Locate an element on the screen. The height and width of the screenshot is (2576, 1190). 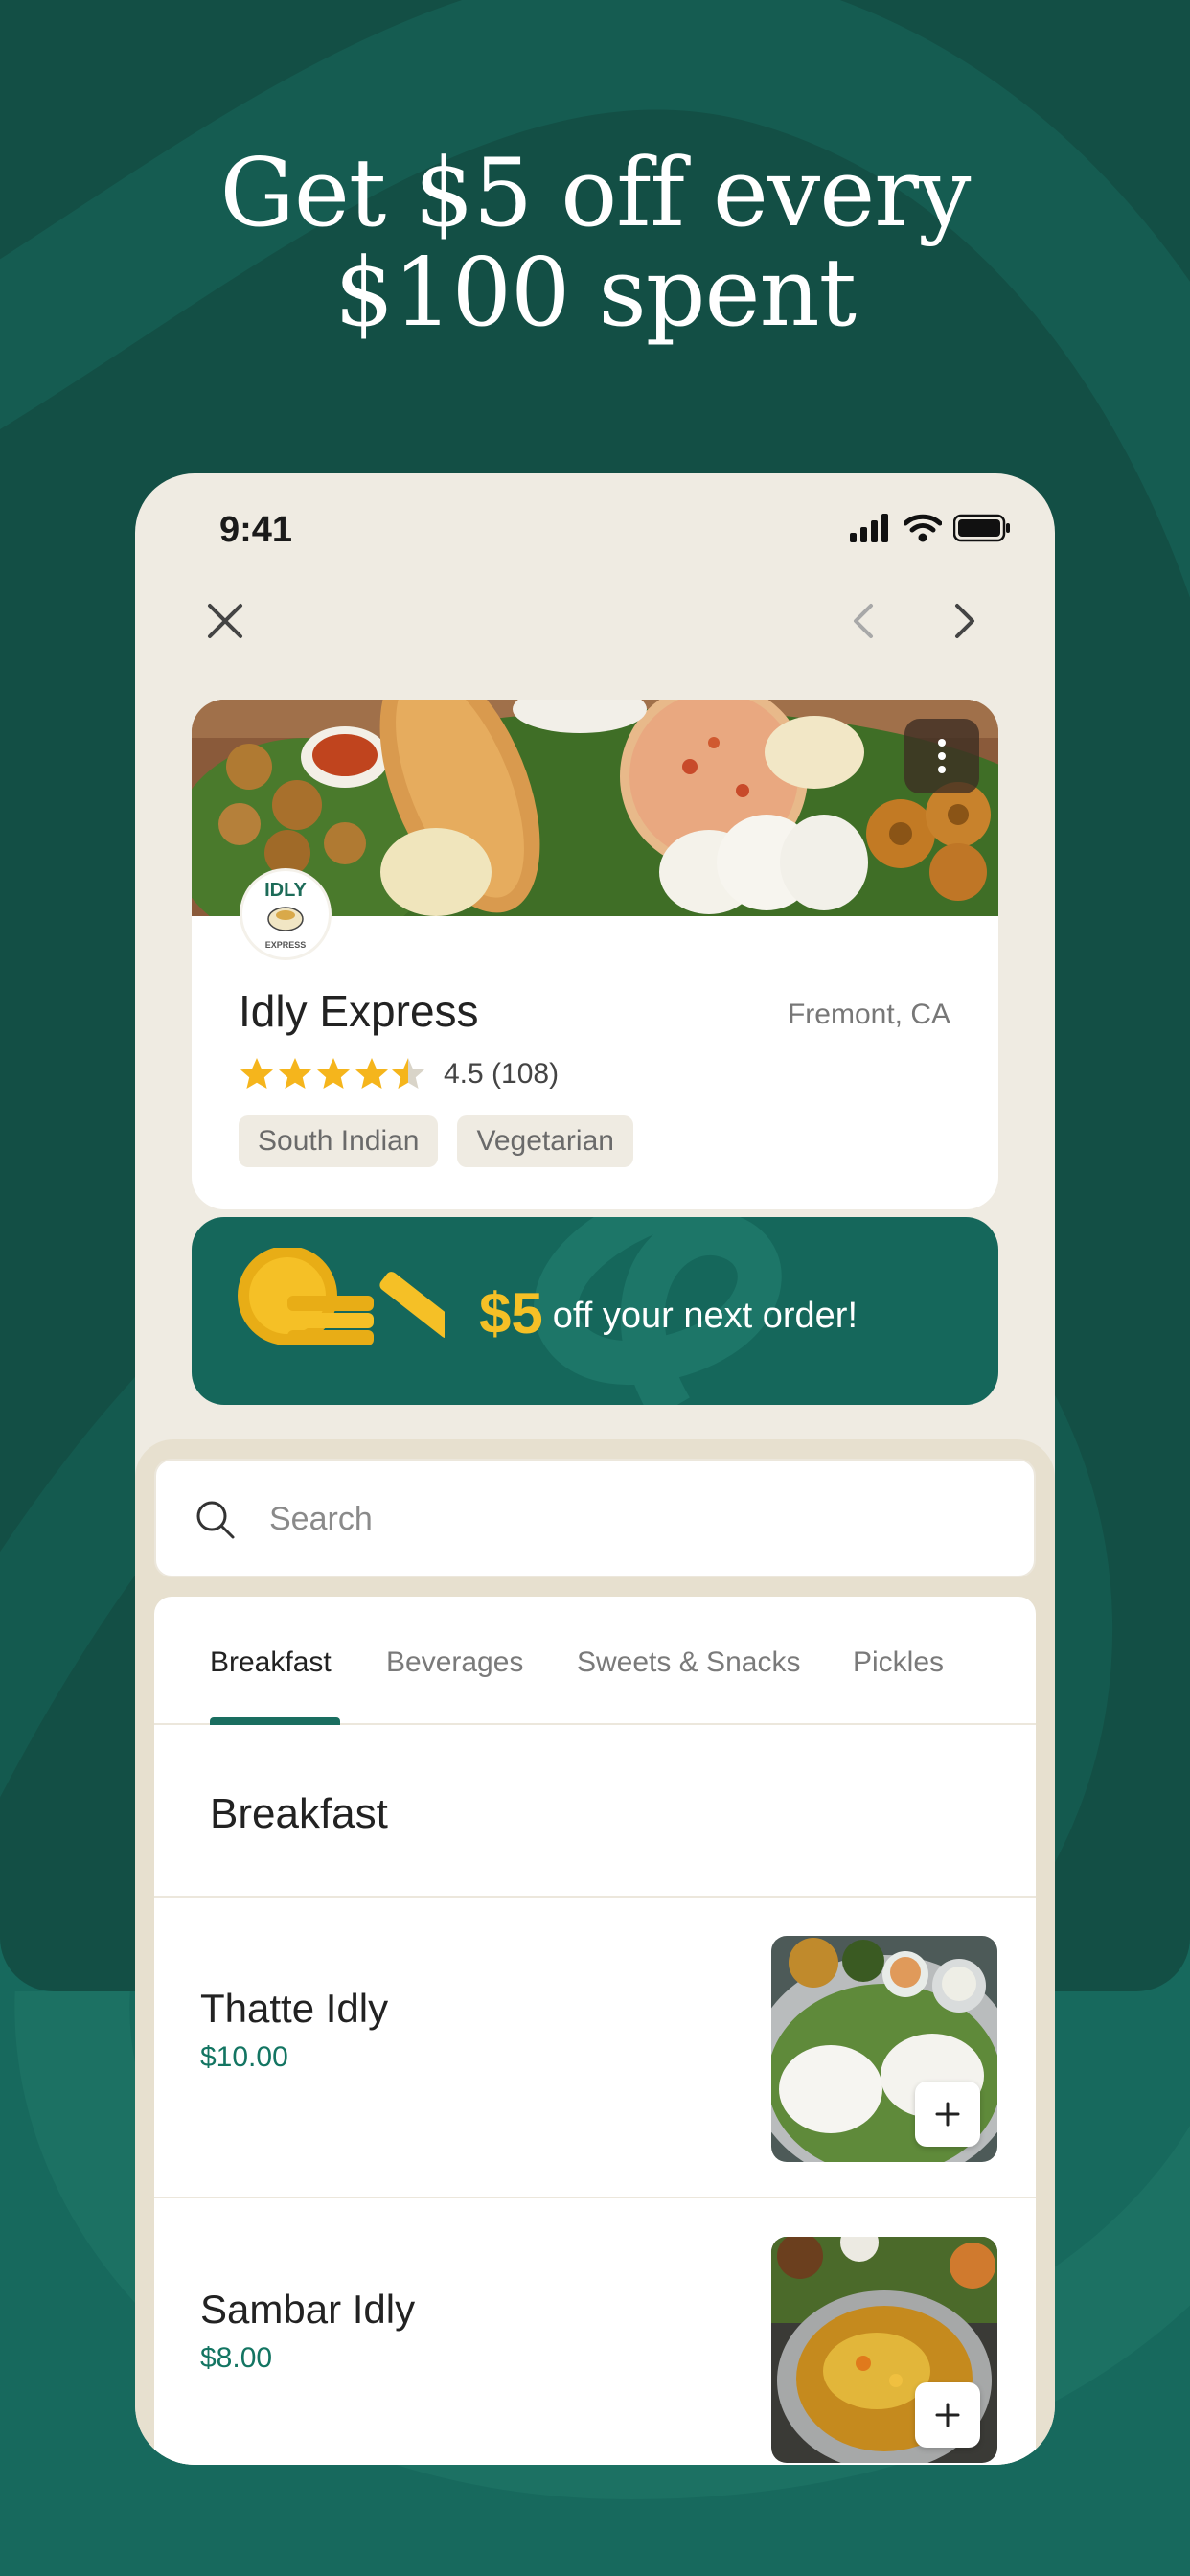
menu-item: Sambar Idly $8.00 is located at coordinates (595, 2331).